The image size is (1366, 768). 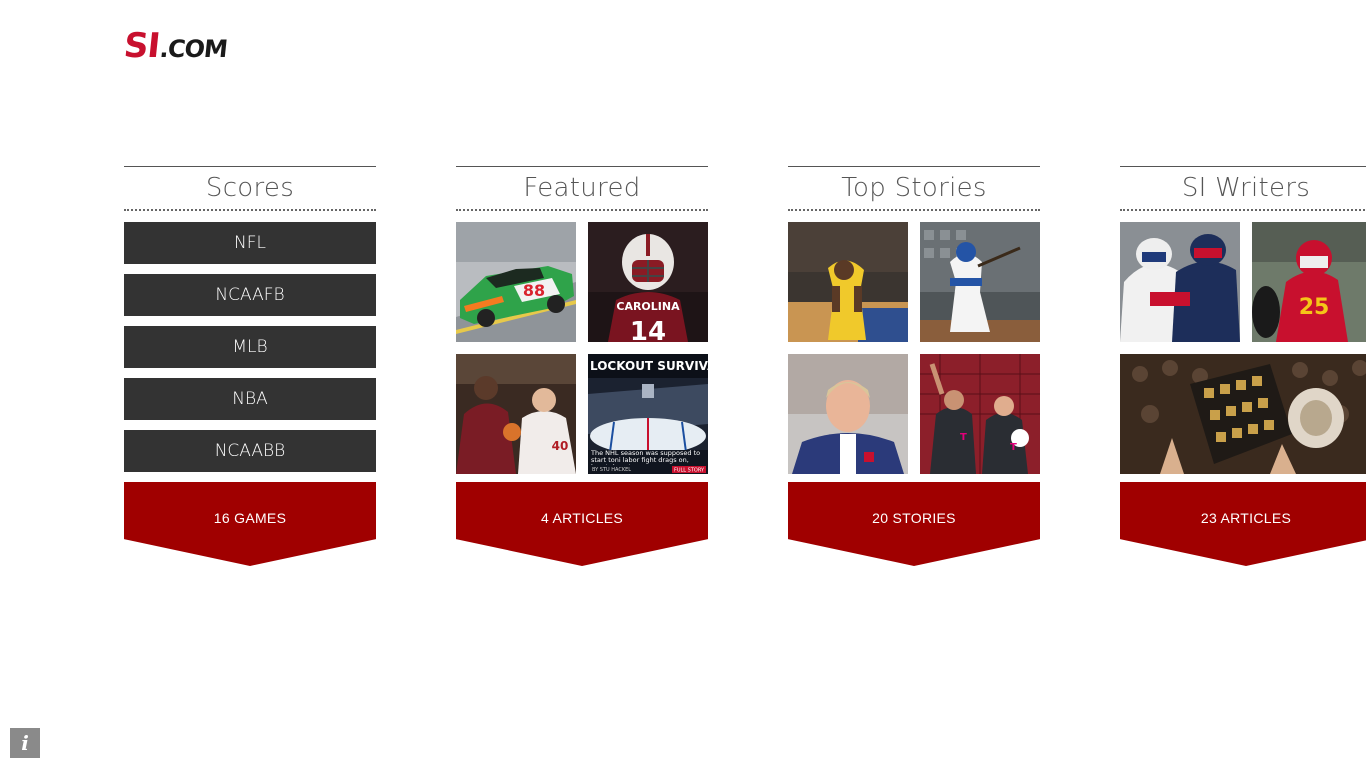 I want to click on featured-count-banner: 4 ARTICLES, so click(x=582, y=524).